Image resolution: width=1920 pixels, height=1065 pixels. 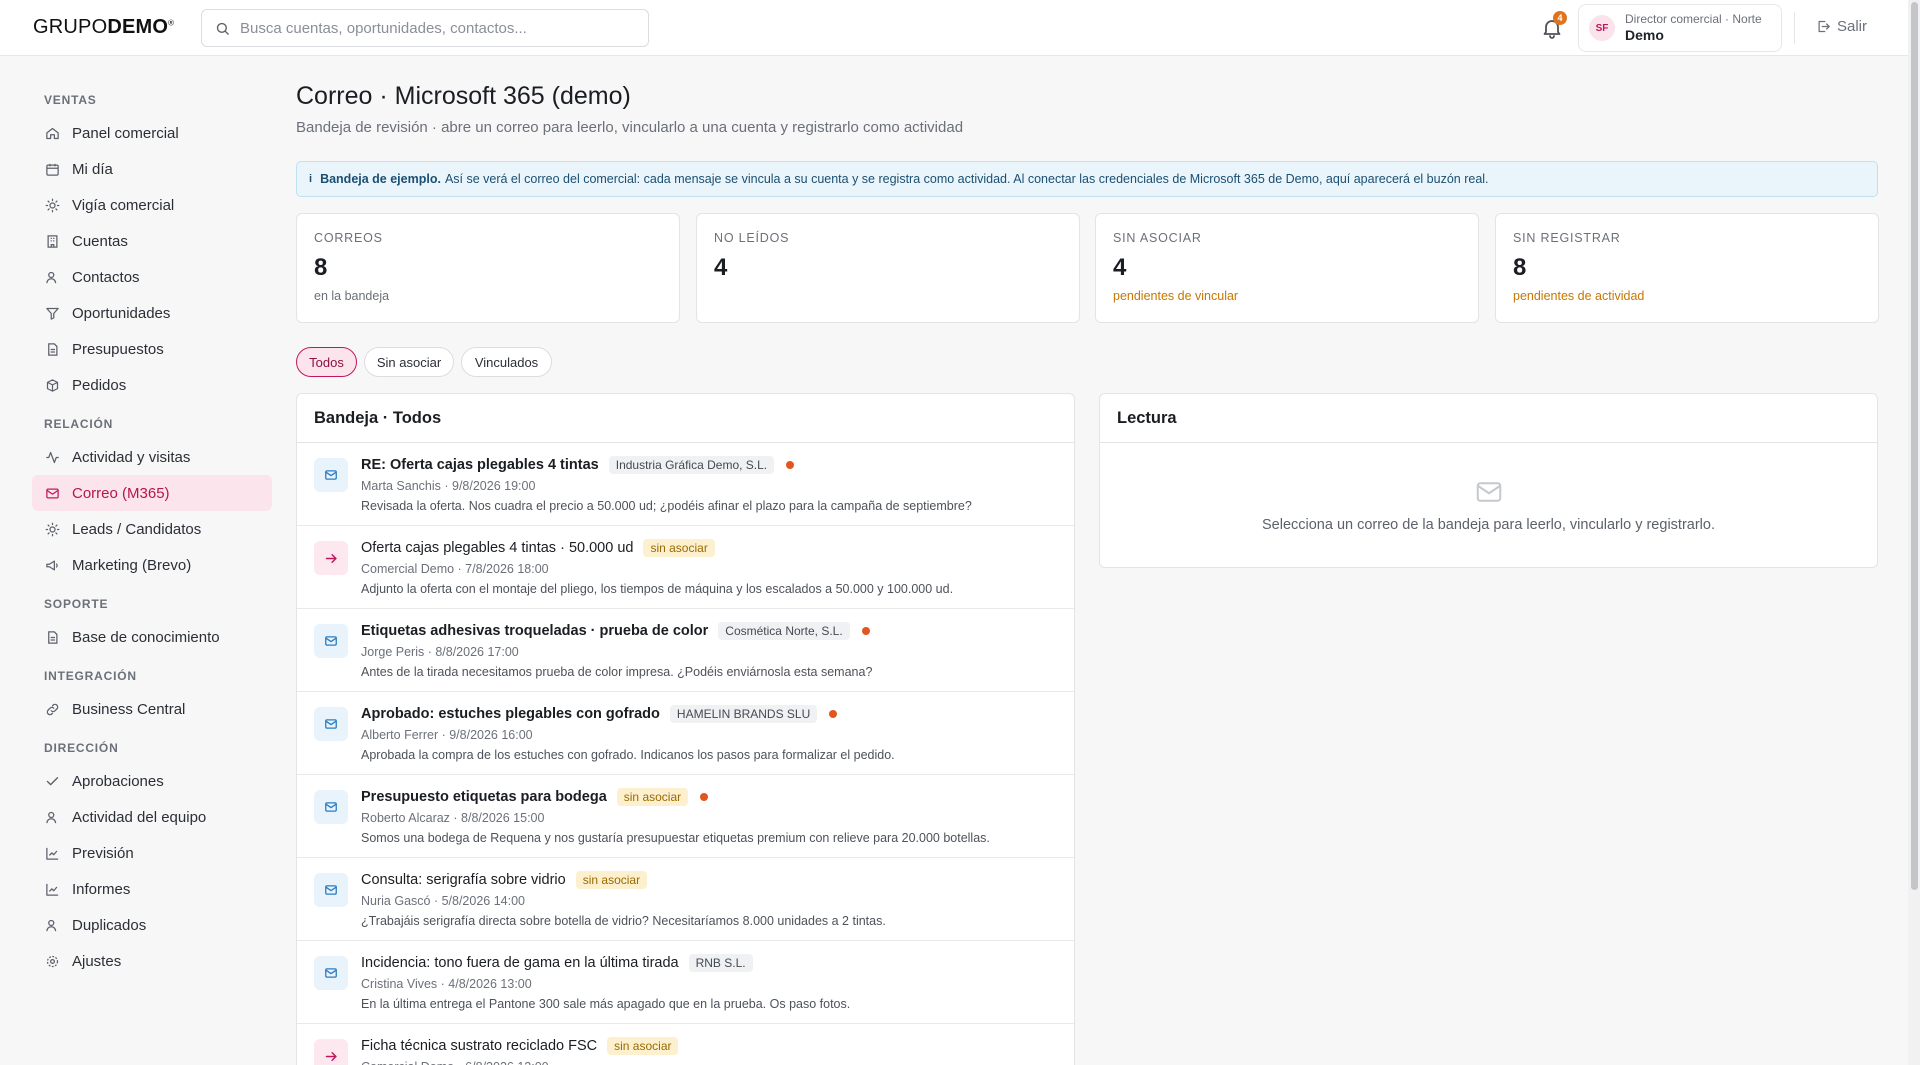 I want to click on mail-meta: Jorge Peris · 8/8/2026 17:00, so click(x=440, y=652).